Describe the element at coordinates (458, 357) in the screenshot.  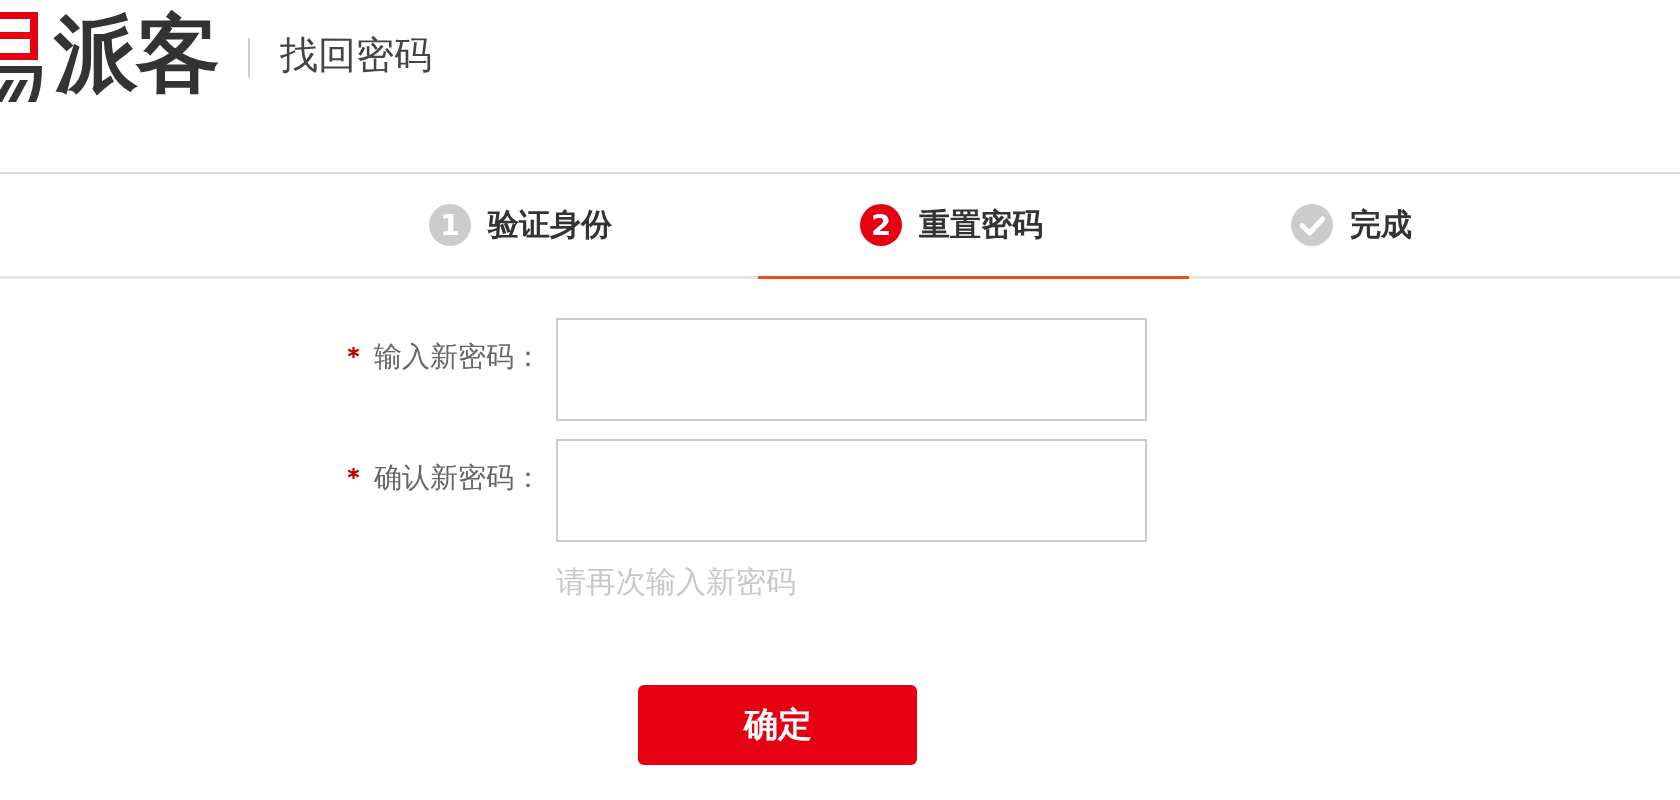
I see `field-label: 输入新密码：` at that location.